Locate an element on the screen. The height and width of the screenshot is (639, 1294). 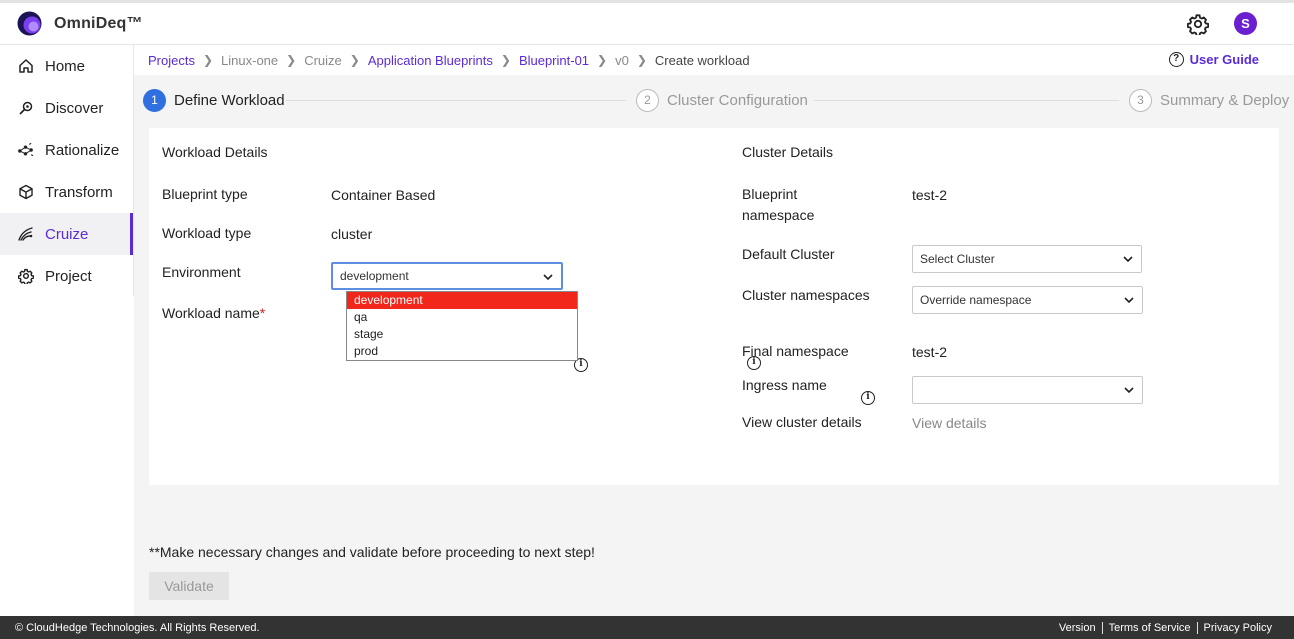
footer-link-privacy: Privacy Policy is located at coordinates (1237, 627).